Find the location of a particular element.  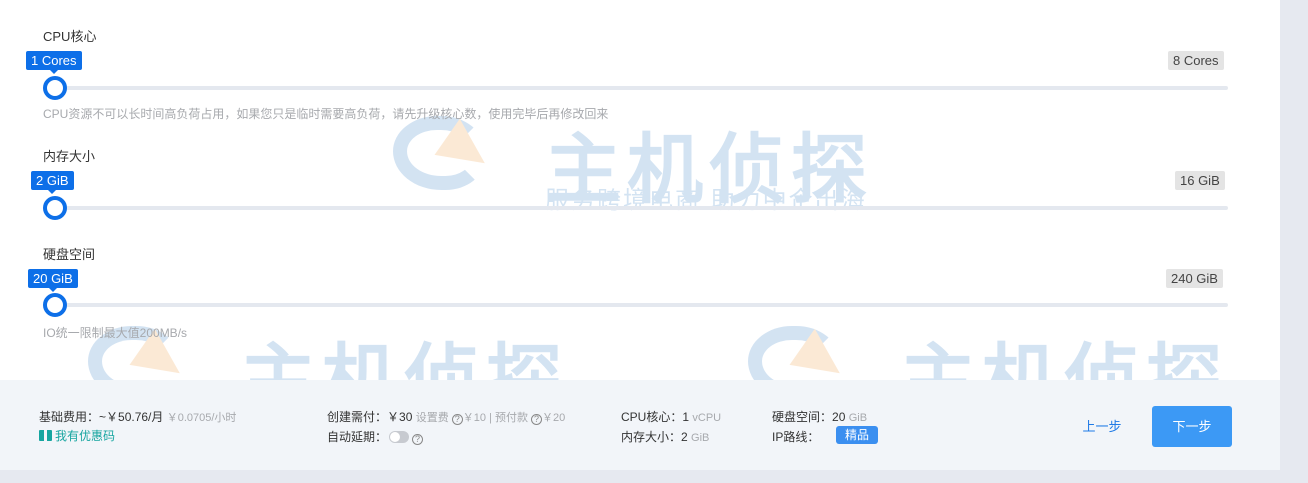

disk-max-badge: 240 GiB is located at coordinates (1194, 278).